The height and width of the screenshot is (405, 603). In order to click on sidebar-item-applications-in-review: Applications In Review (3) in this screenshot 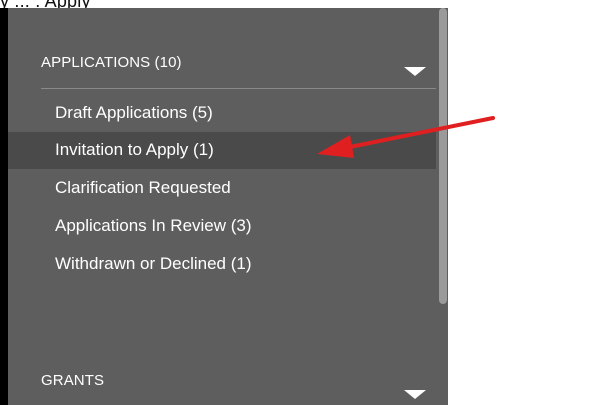, I will do `click(222, 226)`.